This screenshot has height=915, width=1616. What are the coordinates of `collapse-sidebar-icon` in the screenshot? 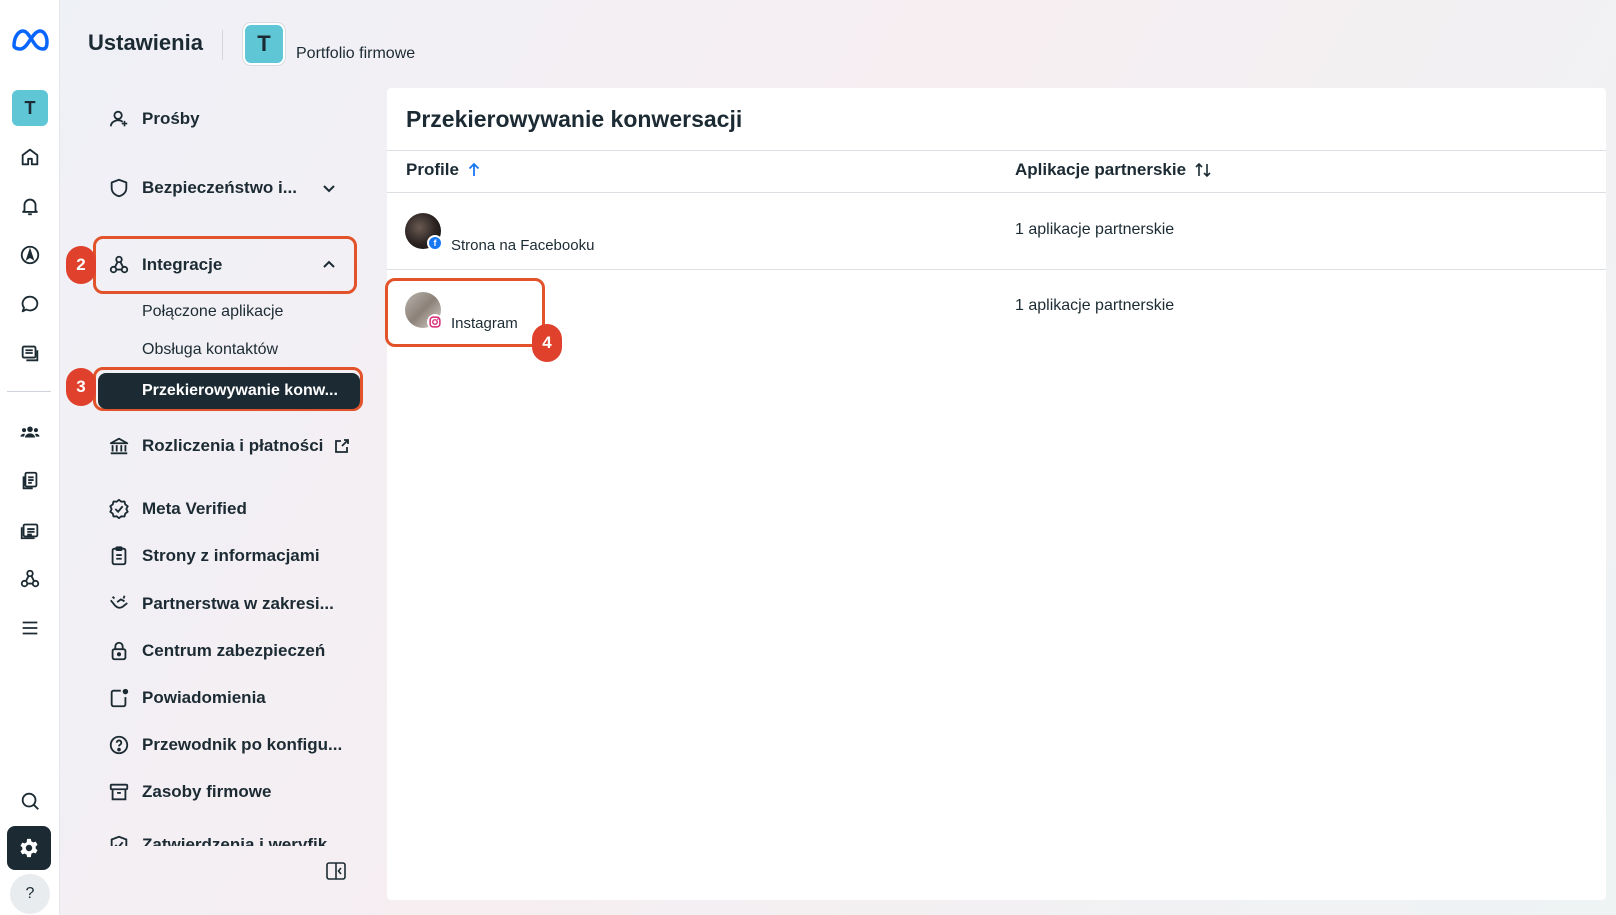 It's located at (336, 871).